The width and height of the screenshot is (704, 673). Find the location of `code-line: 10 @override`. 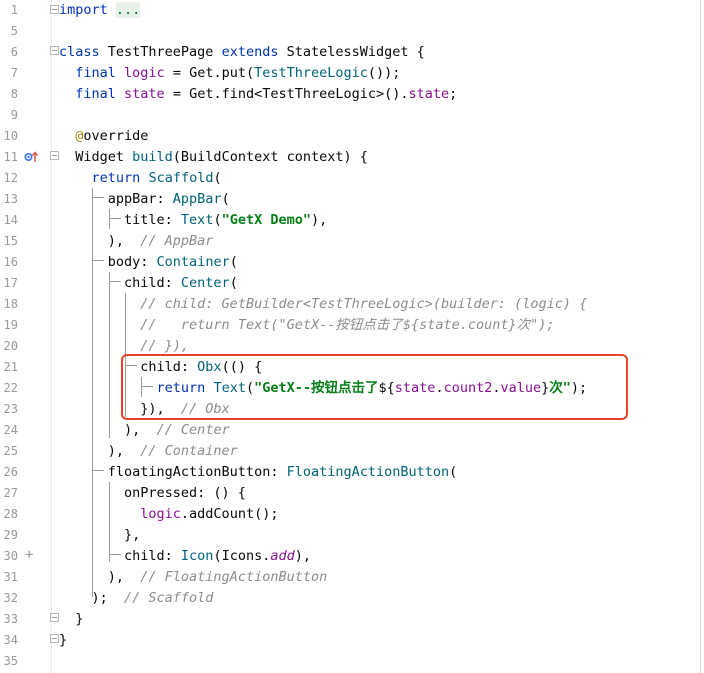

code-line: 10 @override is located at coordinates (352, 136).